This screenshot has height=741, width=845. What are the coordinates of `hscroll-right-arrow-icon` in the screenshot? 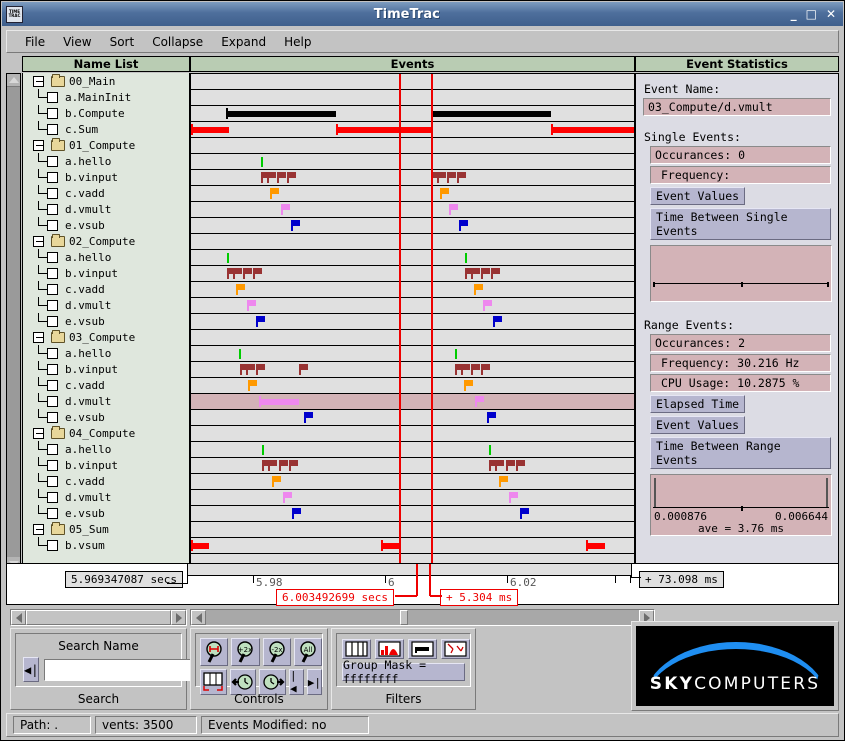 It's located at (178, 617).